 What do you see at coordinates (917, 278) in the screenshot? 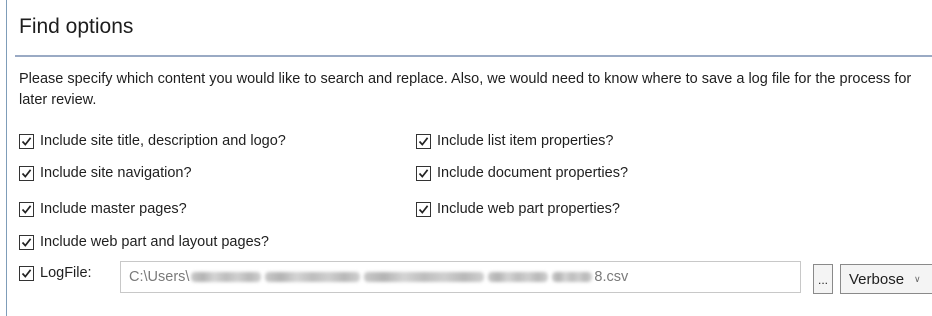
I see `chevron-down-icon: ∨` at bounding box center [917, 278].